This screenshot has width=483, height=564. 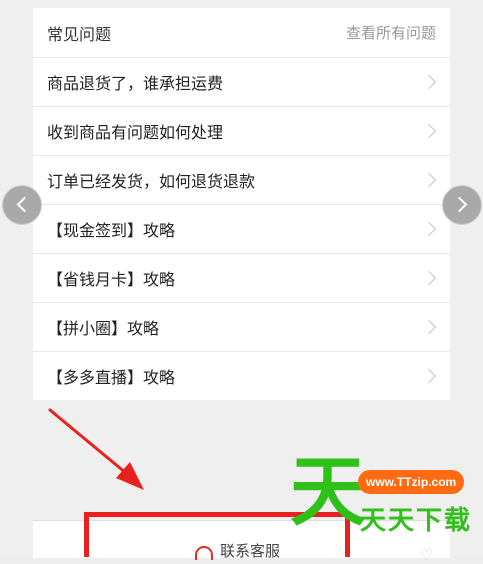 What do you see at coordinates (328, 491) in the screenshot?
I see `watermark-logo-char: 天` at bounding box center [328, 491].